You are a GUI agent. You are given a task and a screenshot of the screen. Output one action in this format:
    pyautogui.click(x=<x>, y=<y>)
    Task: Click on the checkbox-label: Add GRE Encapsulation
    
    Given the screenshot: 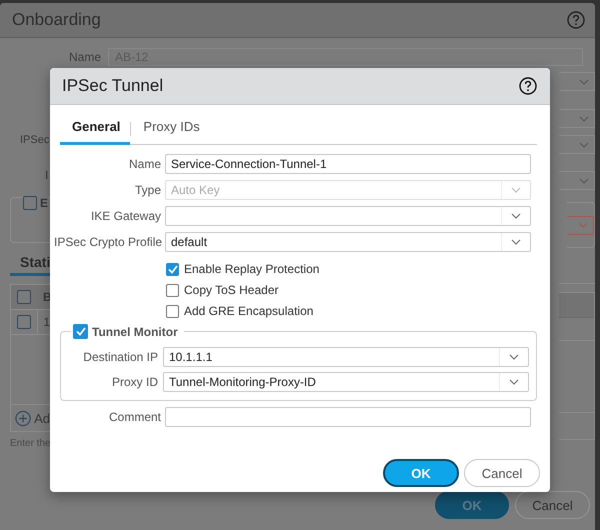 What is the action you would take?
    pyautogui.click(x=249, y=311)
    